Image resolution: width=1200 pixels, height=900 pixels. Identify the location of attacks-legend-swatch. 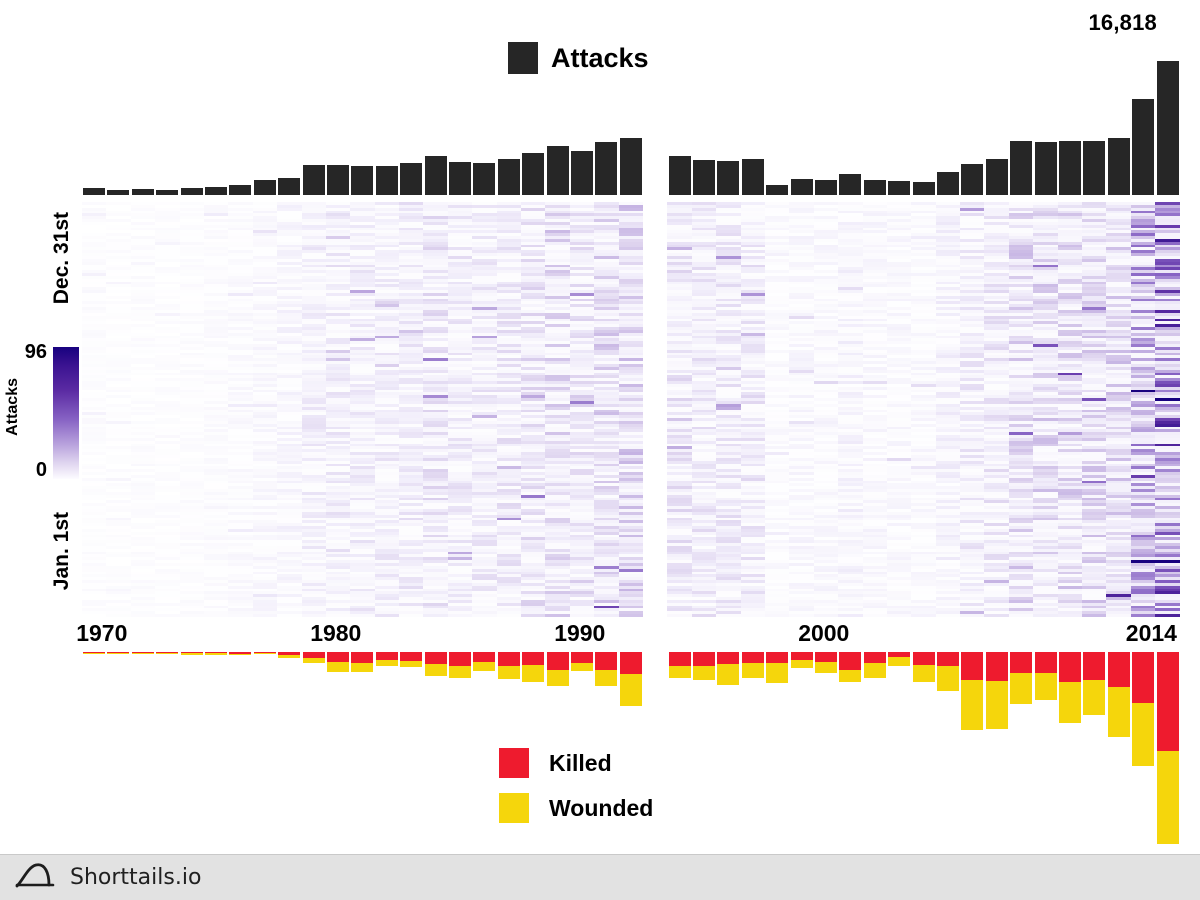
(523, 58).